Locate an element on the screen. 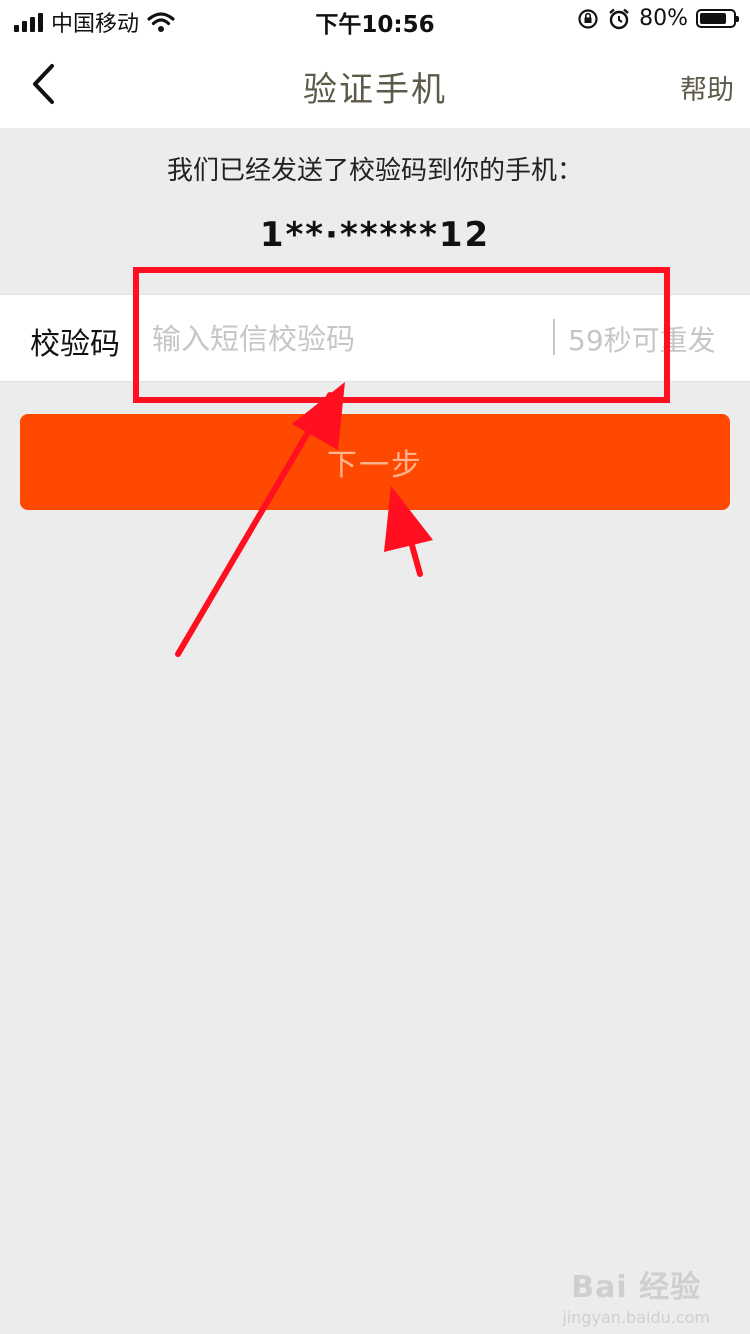  battery-percent: 80% is located at coordinates (663, 18).